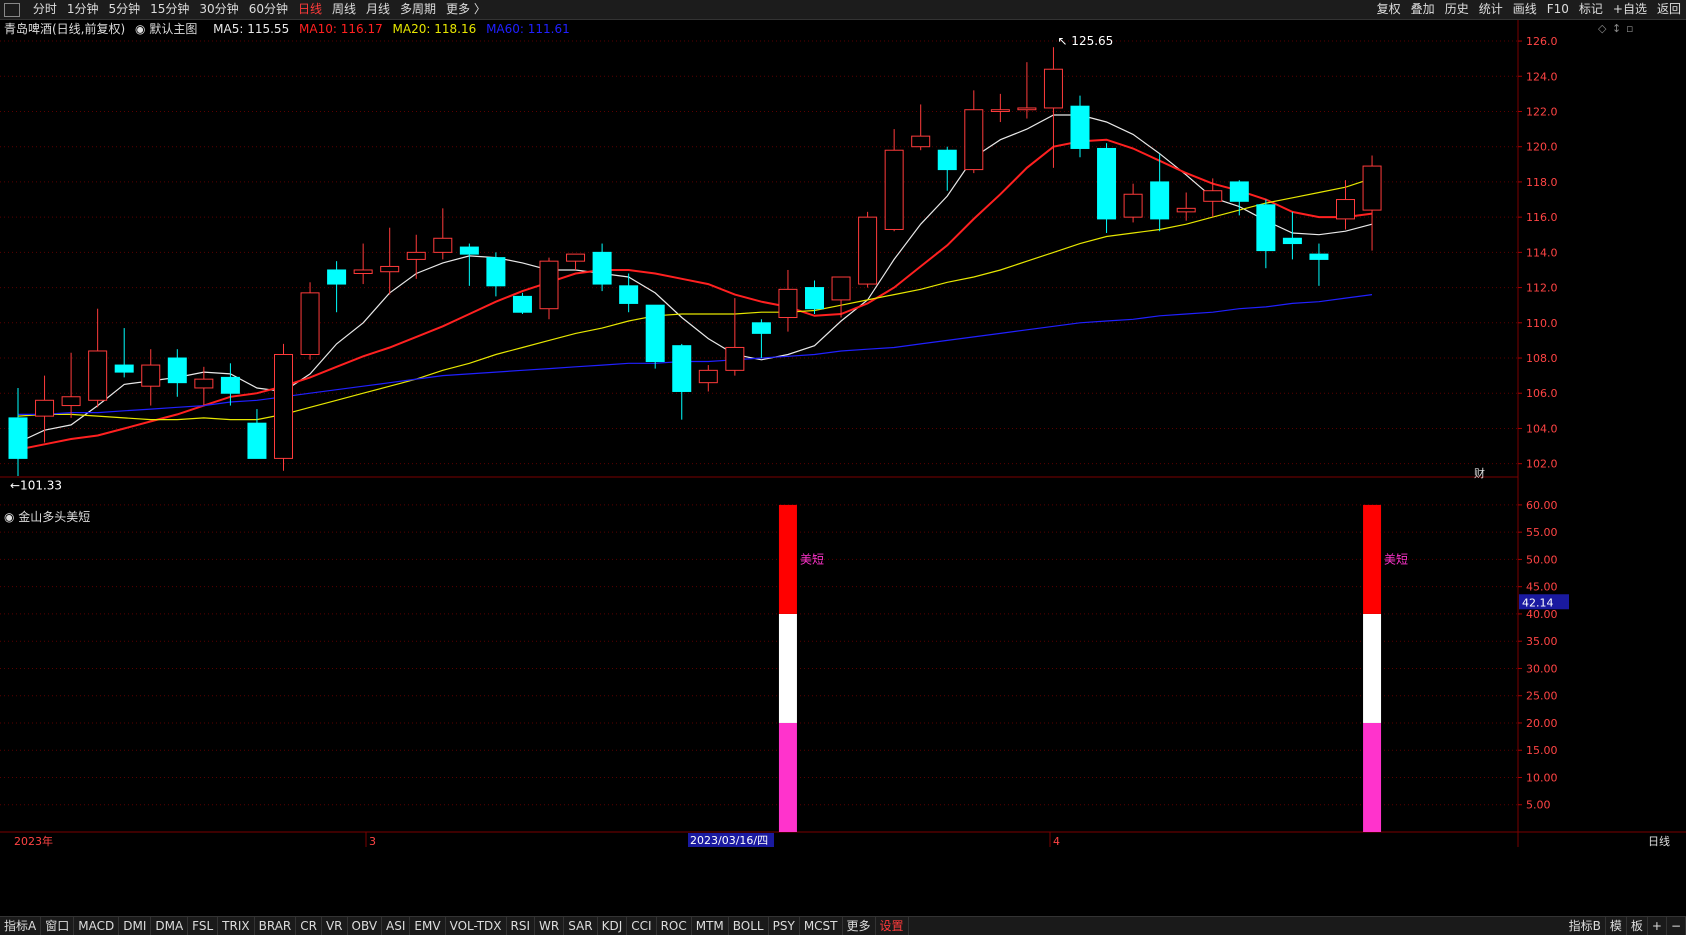 This screenshot has width=1686, height=935. I want to click on indicator-tab-13: VOL-TDX, so click(476, 926).